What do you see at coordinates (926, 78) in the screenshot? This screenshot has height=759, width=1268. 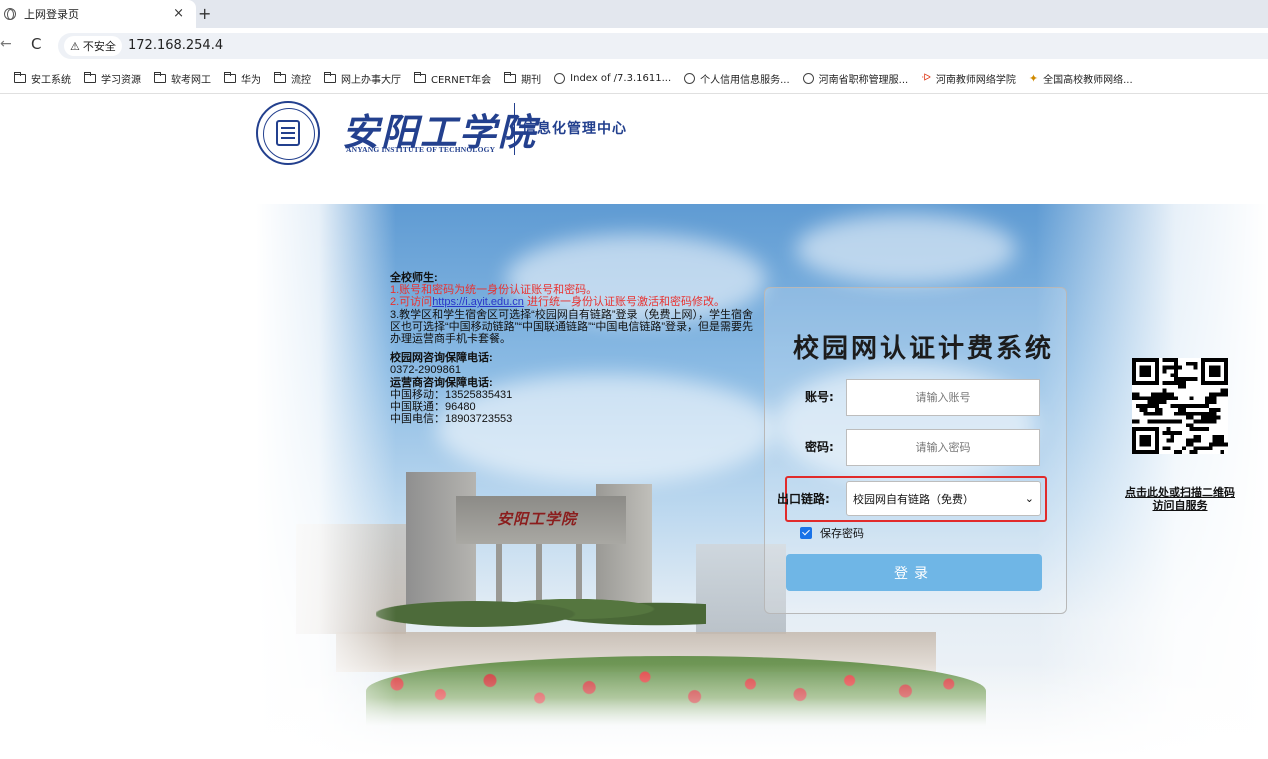 I see `flame-icon: ᐒ` at bounding box center [926, 78].